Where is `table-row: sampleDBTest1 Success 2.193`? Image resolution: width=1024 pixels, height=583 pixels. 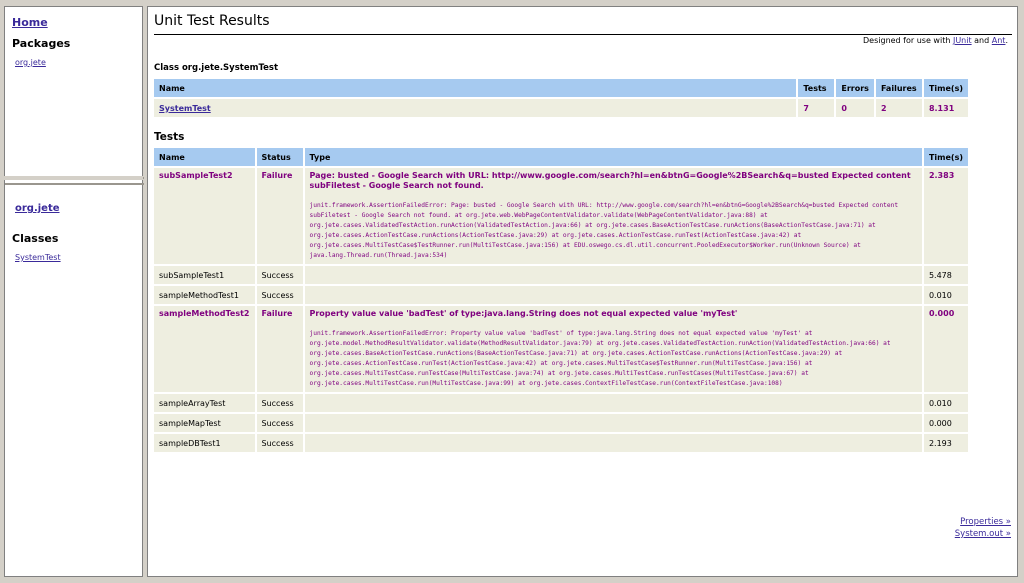
table-row: sampleDBTest1 Success 2.193 is located at coordinates (561, 443).